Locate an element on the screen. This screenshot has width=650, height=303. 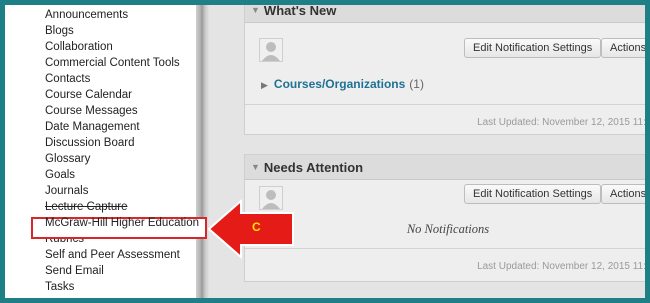
tool-lecture-capture: Lecture Capture is located at coordinates (103, 207).